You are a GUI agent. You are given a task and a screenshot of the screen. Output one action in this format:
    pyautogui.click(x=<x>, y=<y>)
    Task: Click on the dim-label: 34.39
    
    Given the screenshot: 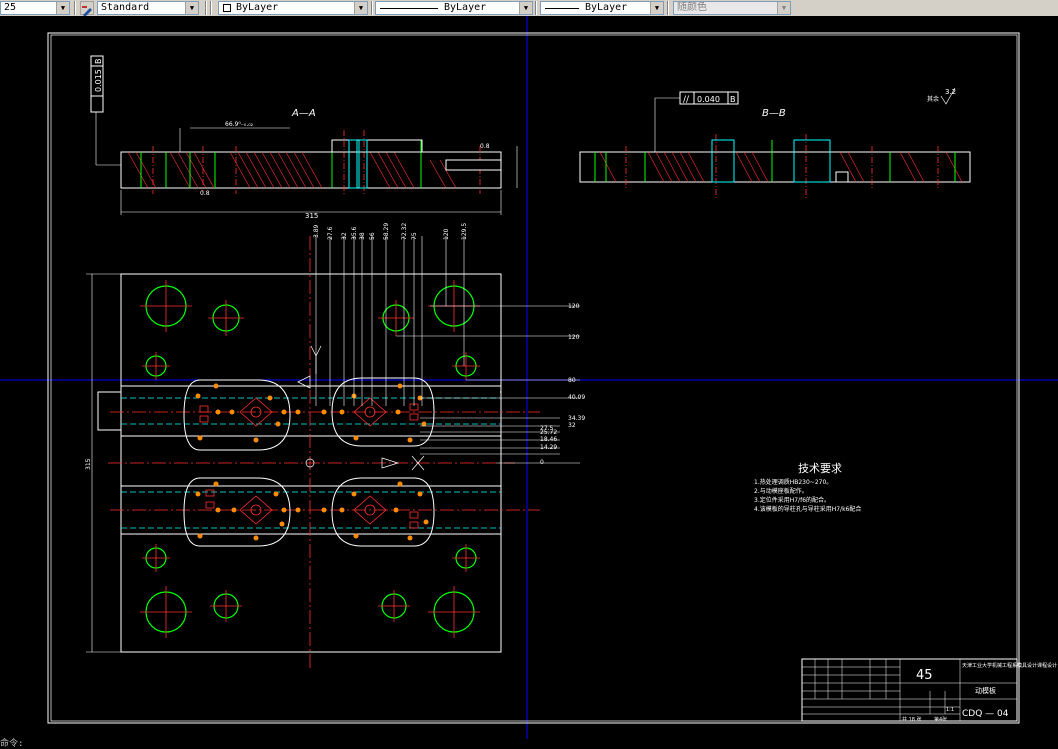 What is the action you would take?
    pyautogui.click(x=576, y=418)
    